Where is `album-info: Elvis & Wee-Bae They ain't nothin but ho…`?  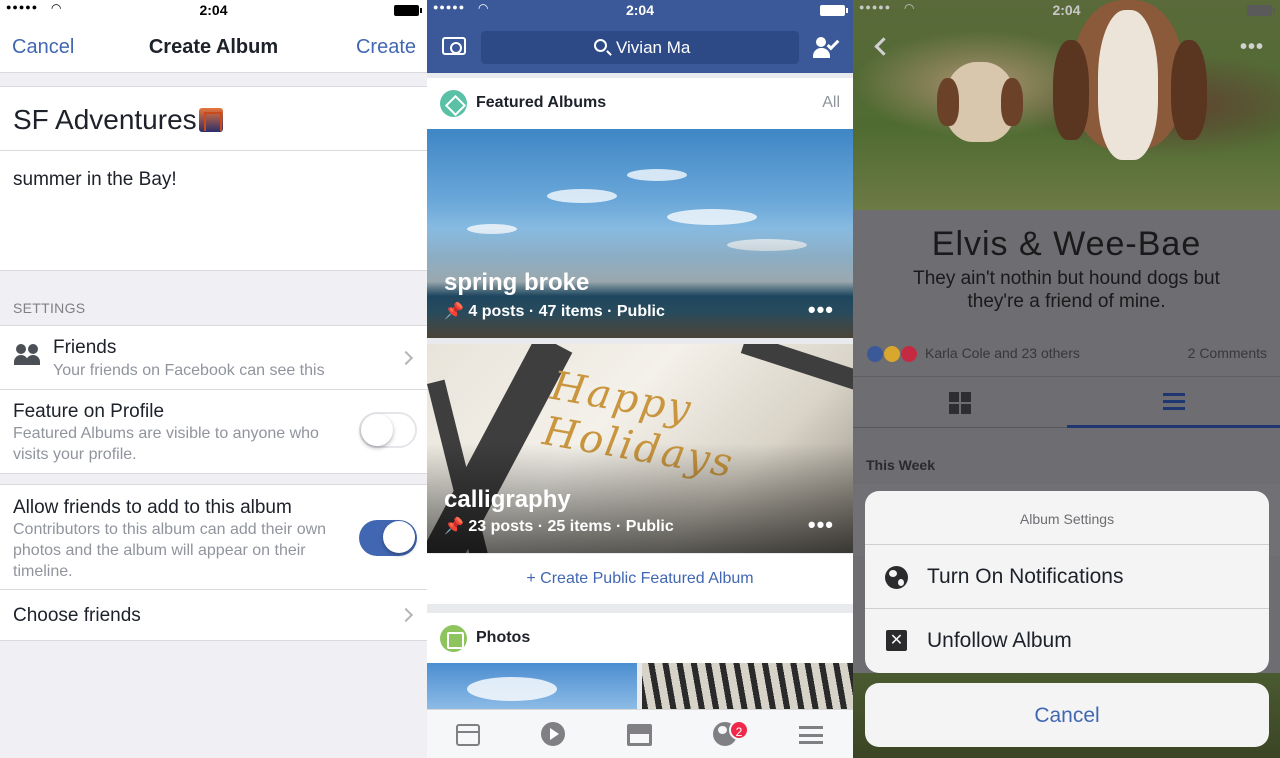
album-info: Elvis & Wee-Bae They ain't nothin but ho… is located at coordinates (1066, 293).